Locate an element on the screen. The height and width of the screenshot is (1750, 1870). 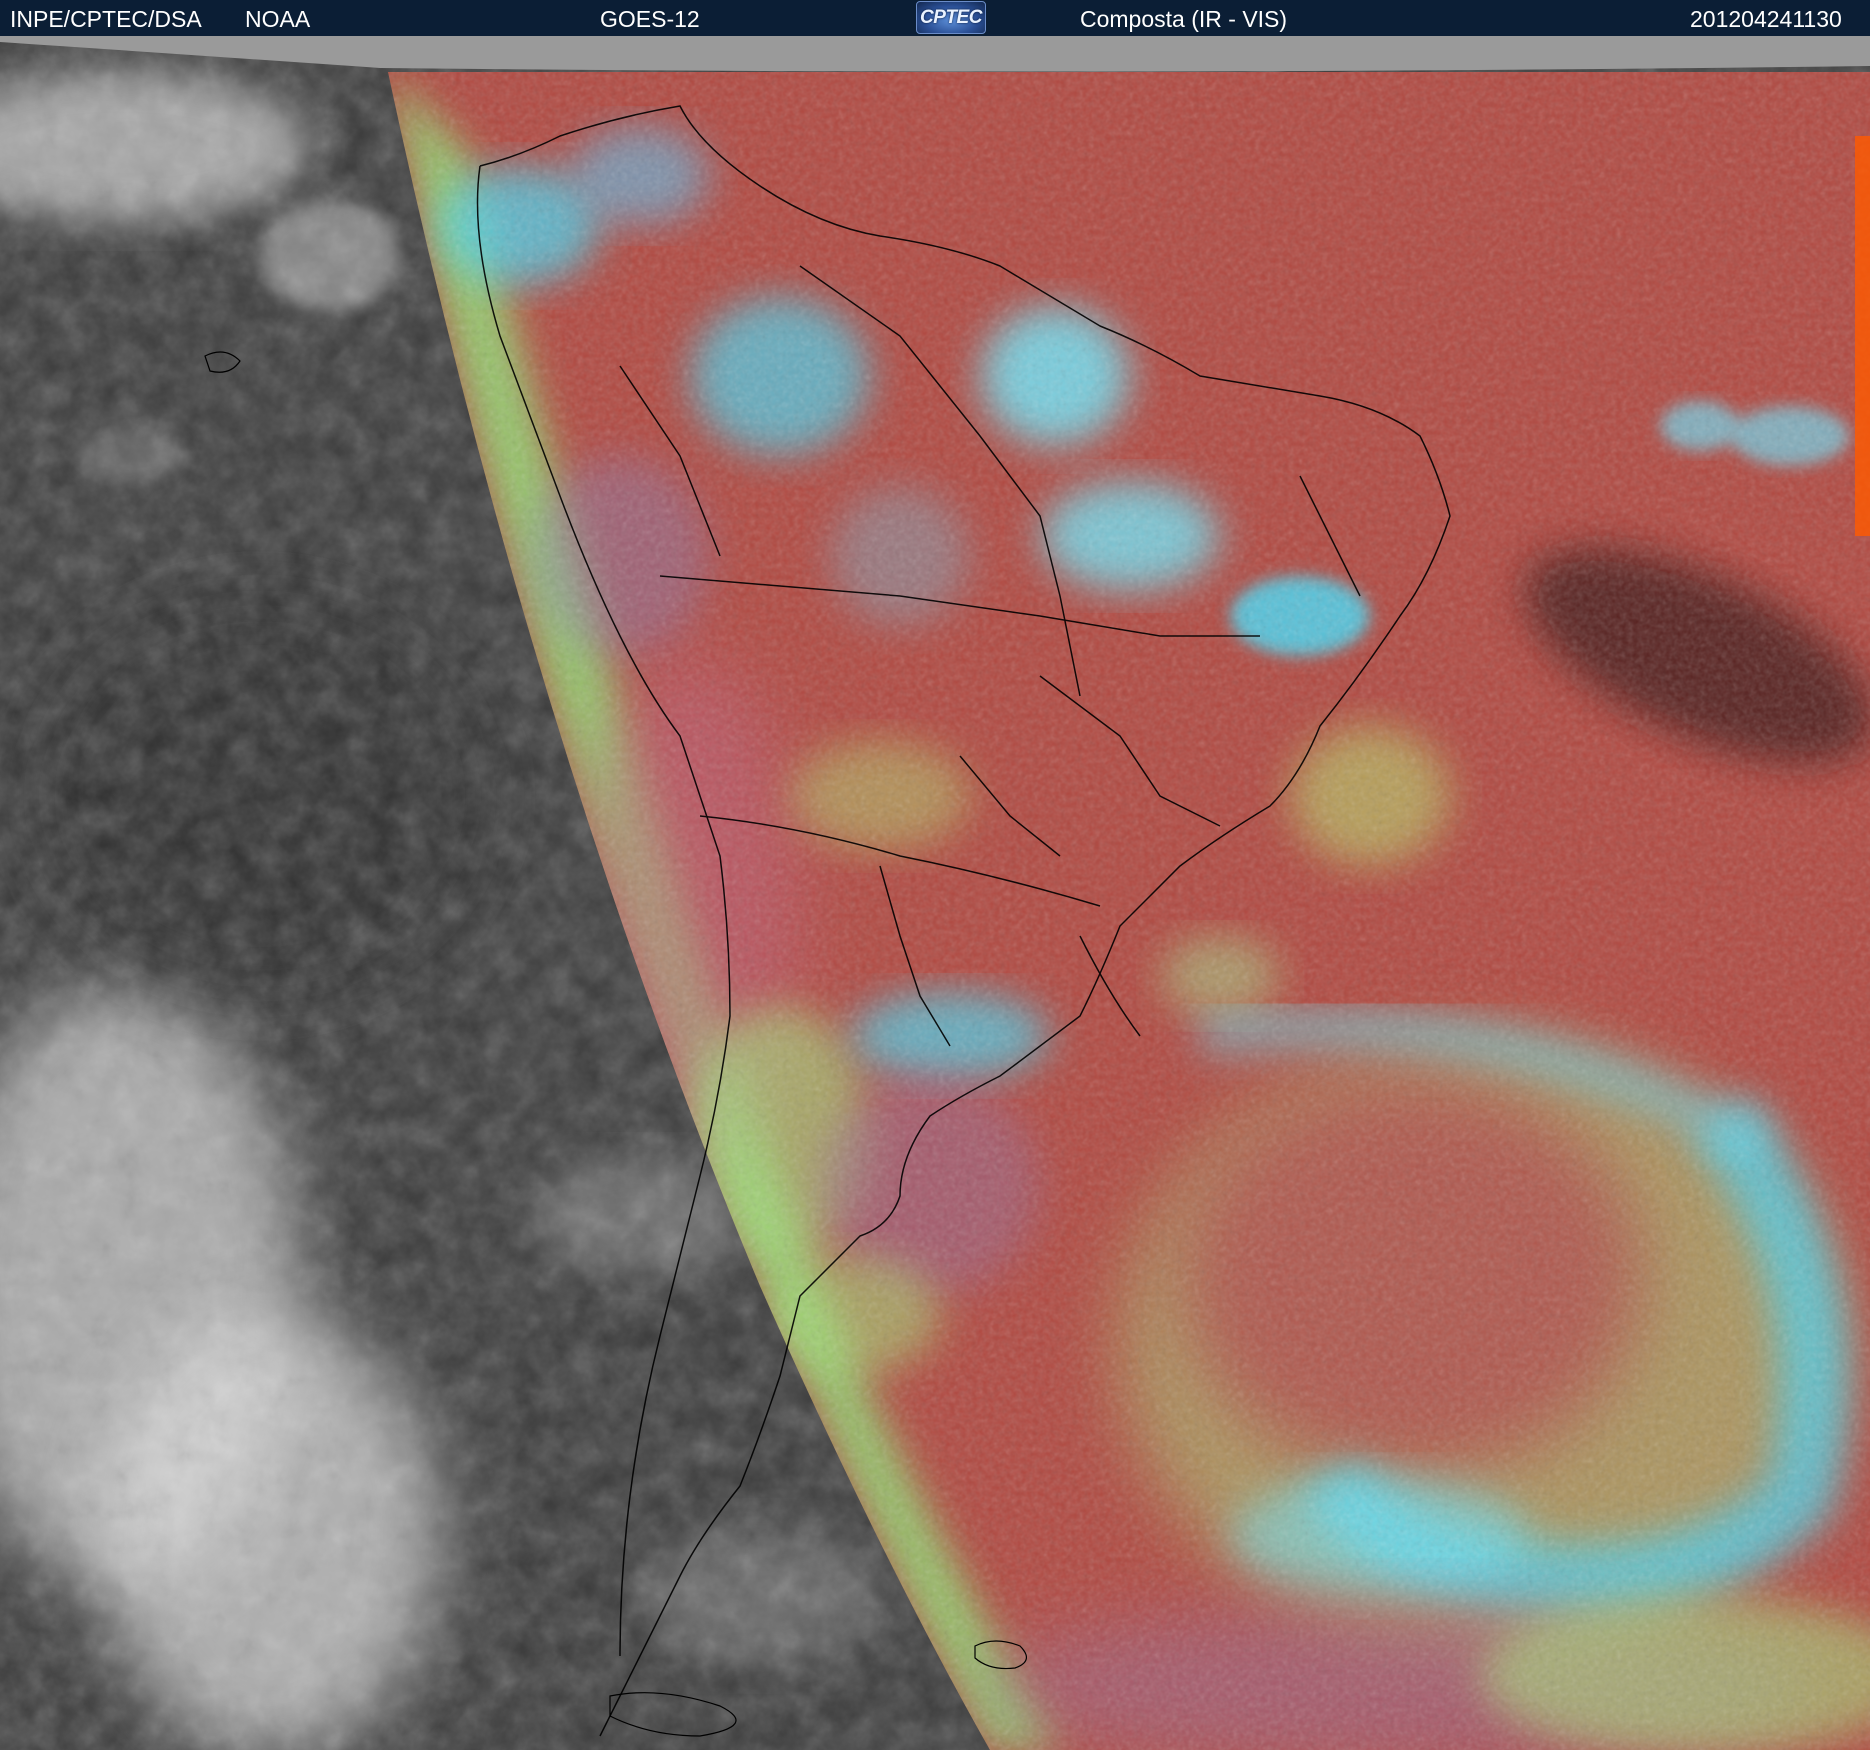
agency-label: NOAA is located at coordinates (278, 19).